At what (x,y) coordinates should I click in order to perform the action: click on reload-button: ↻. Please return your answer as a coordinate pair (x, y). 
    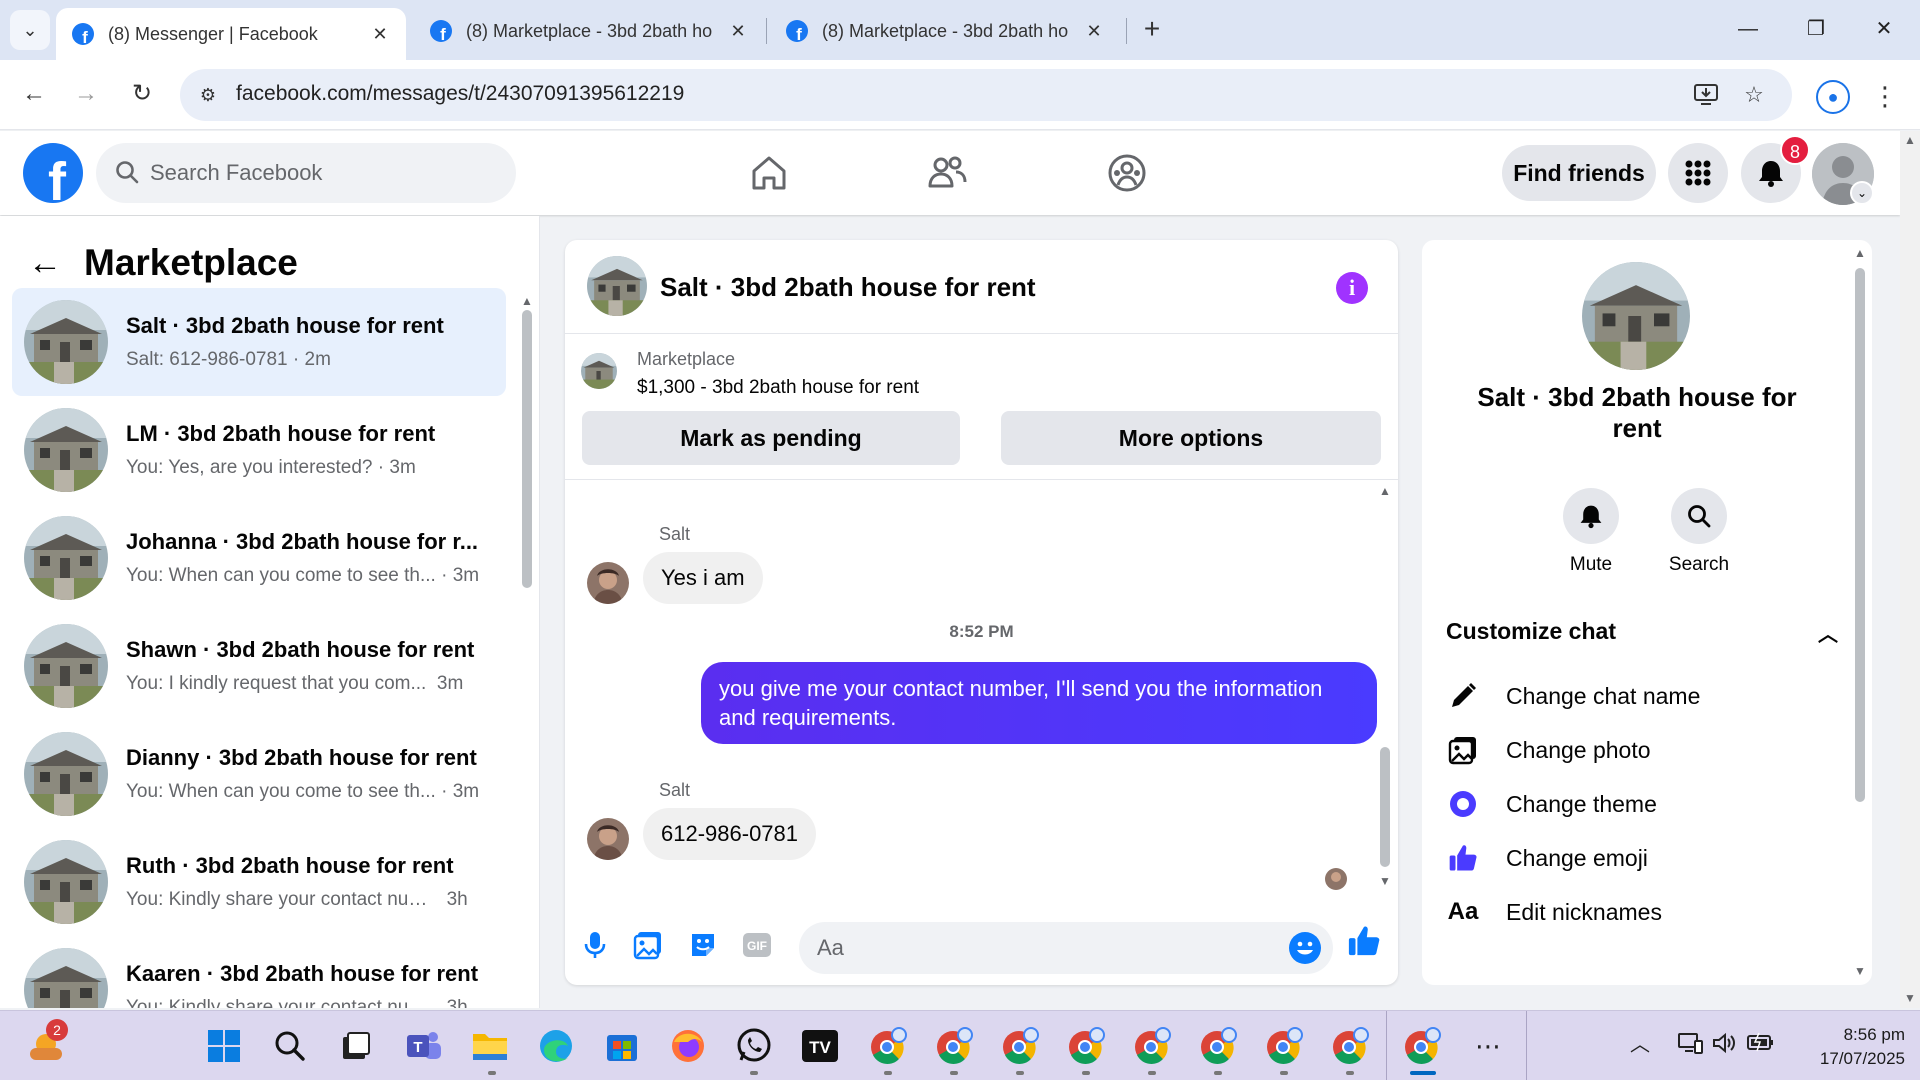
    Looking at the image, I should click on (142, 94).